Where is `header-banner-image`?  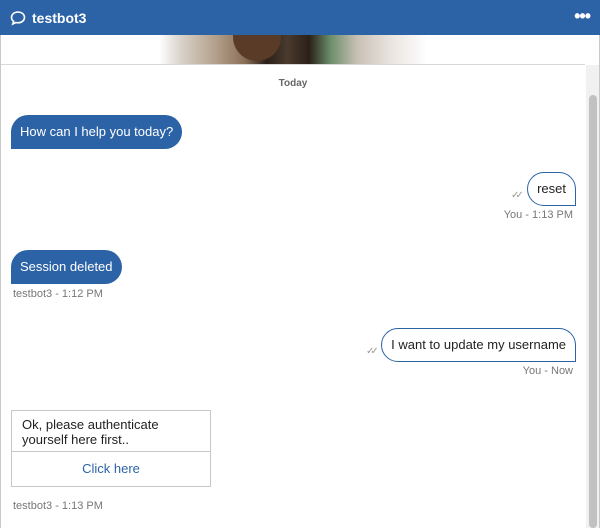
header-banner-image is located at coordinates (293, 50).